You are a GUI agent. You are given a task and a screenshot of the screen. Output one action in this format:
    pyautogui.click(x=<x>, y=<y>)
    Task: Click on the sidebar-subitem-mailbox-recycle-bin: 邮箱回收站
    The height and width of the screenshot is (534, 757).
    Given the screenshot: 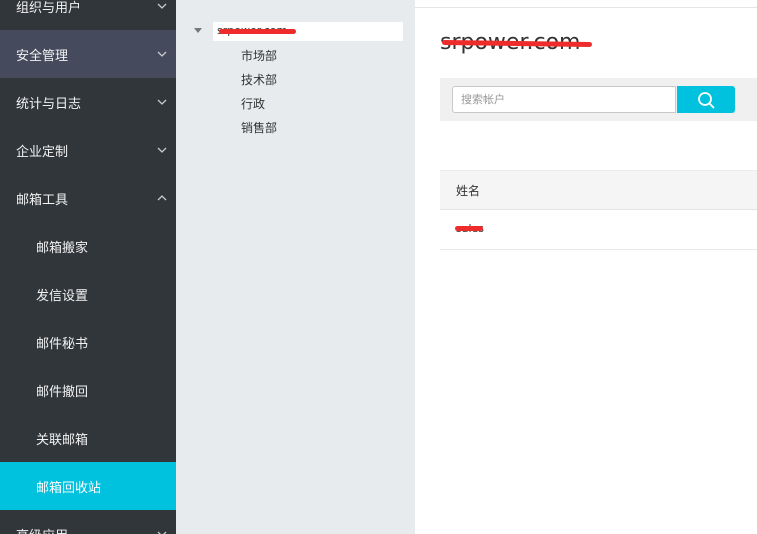 What is the action you would take?
    pyautogui.click(x=88, y=486)
    